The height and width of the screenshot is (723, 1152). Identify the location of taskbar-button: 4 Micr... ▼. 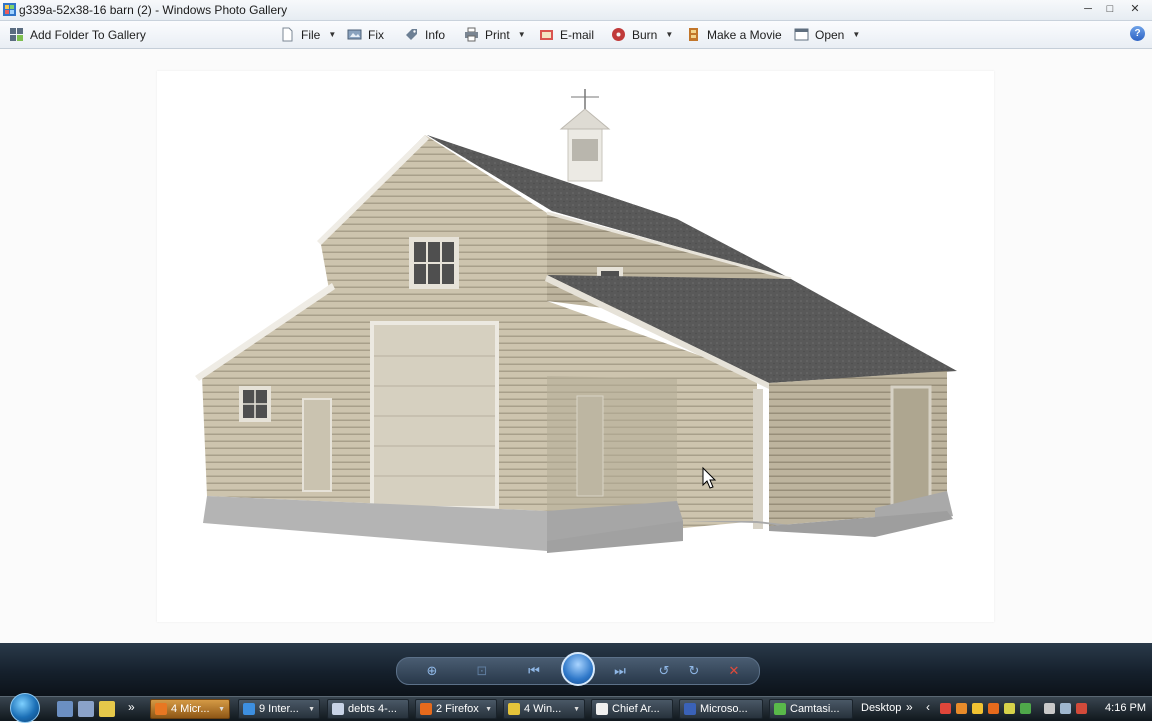
(190, 709).